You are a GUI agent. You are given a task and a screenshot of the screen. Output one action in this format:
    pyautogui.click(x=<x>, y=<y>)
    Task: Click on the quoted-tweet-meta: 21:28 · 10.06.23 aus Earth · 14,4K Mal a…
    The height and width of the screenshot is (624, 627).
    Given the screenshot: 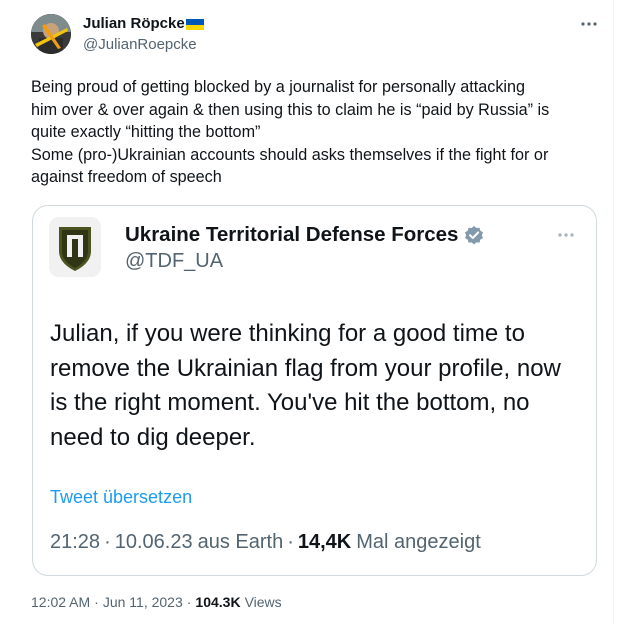 What is the action you would take?
    pyautogui.click(x=265, y=542)
    